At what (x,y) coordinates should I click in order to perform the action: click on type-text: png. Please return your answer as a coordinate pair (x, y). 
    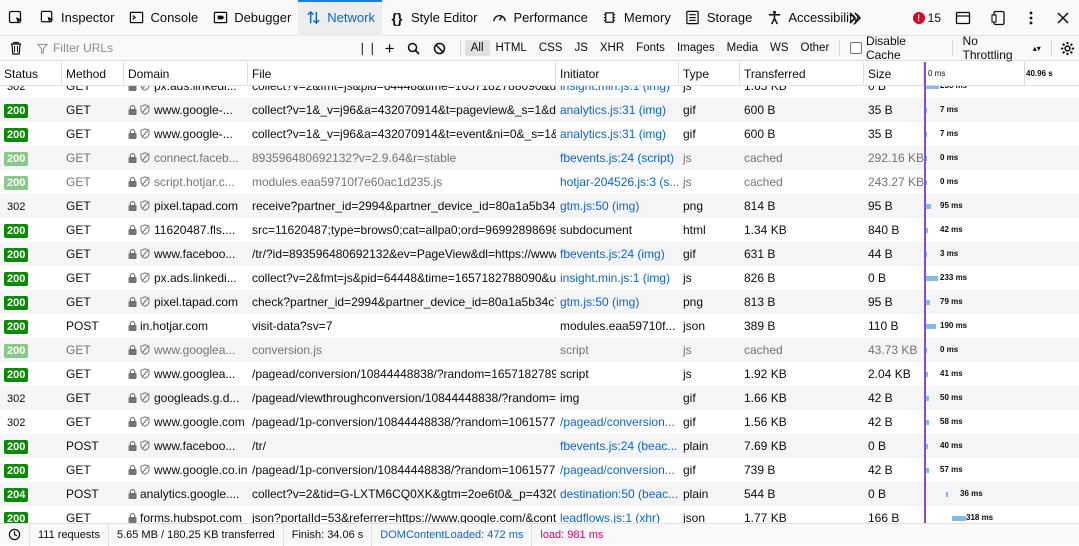
    Looking at the image, I should click on (693, 302).